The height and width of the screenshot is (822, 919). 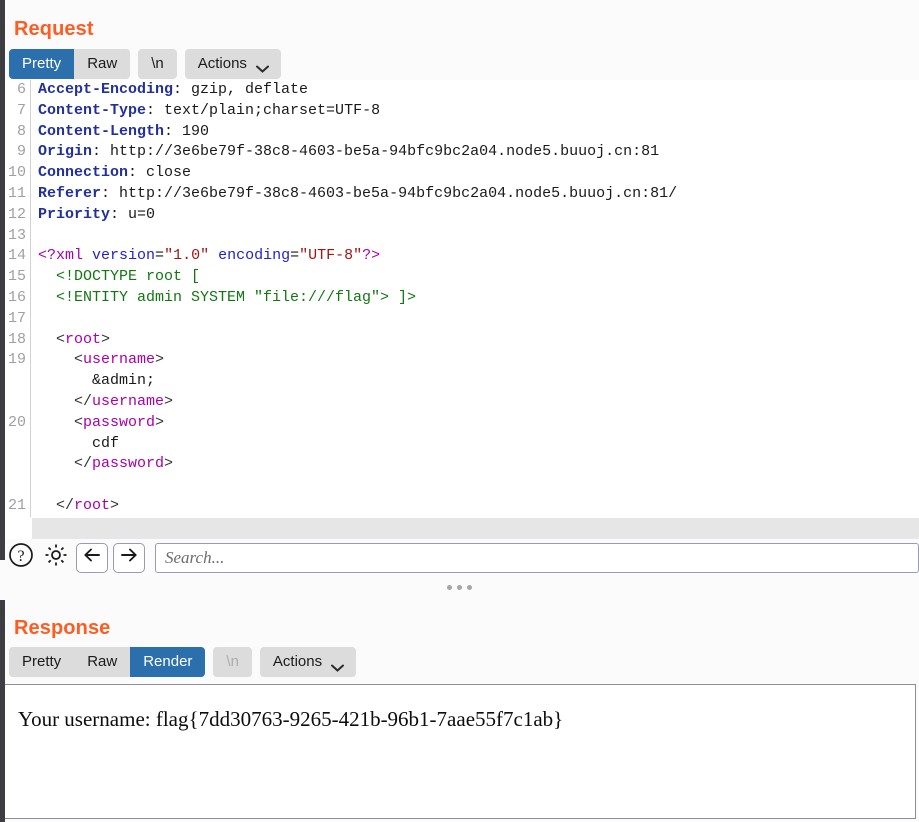 I want to click on response-tabgroup-actions: Actions, so click(x=308, y=662).